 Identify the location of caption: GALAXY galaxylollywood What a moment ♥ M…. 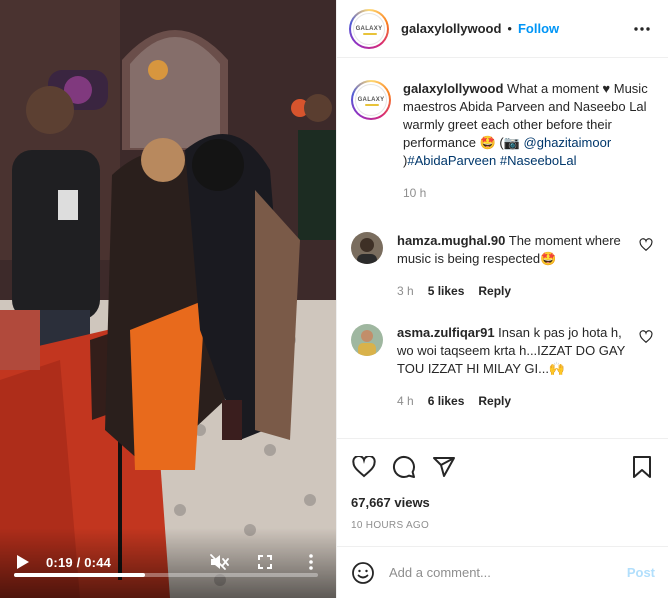
(502, 130).